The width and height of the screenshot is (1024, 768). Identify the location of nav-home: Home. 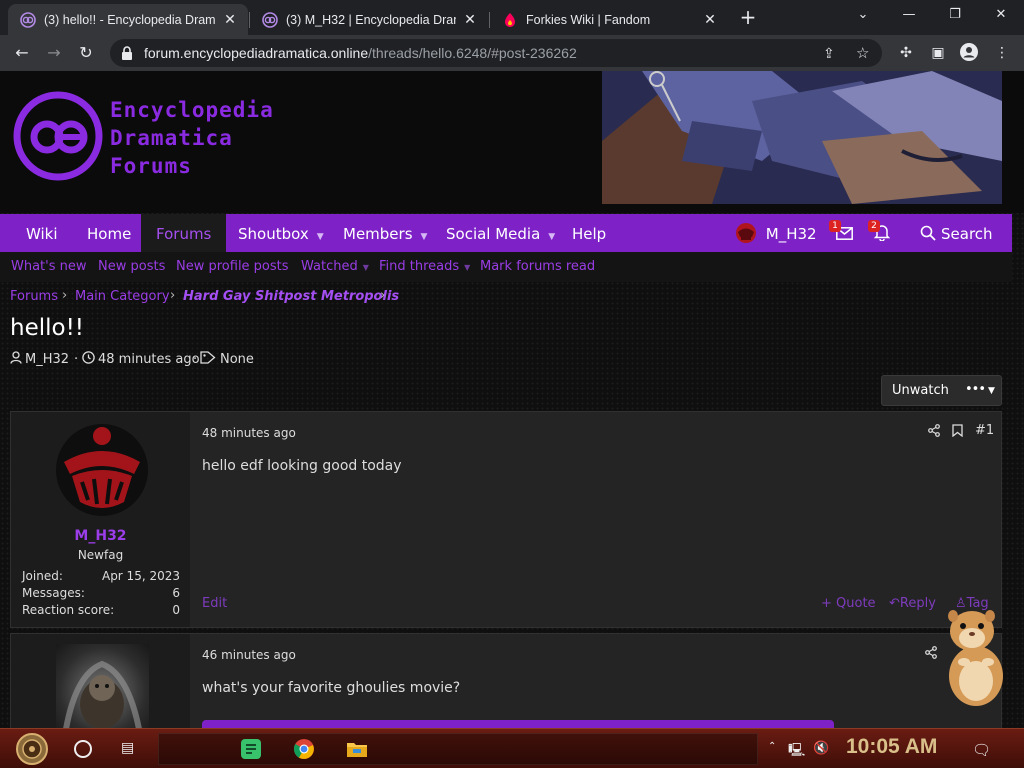
(109, 233).